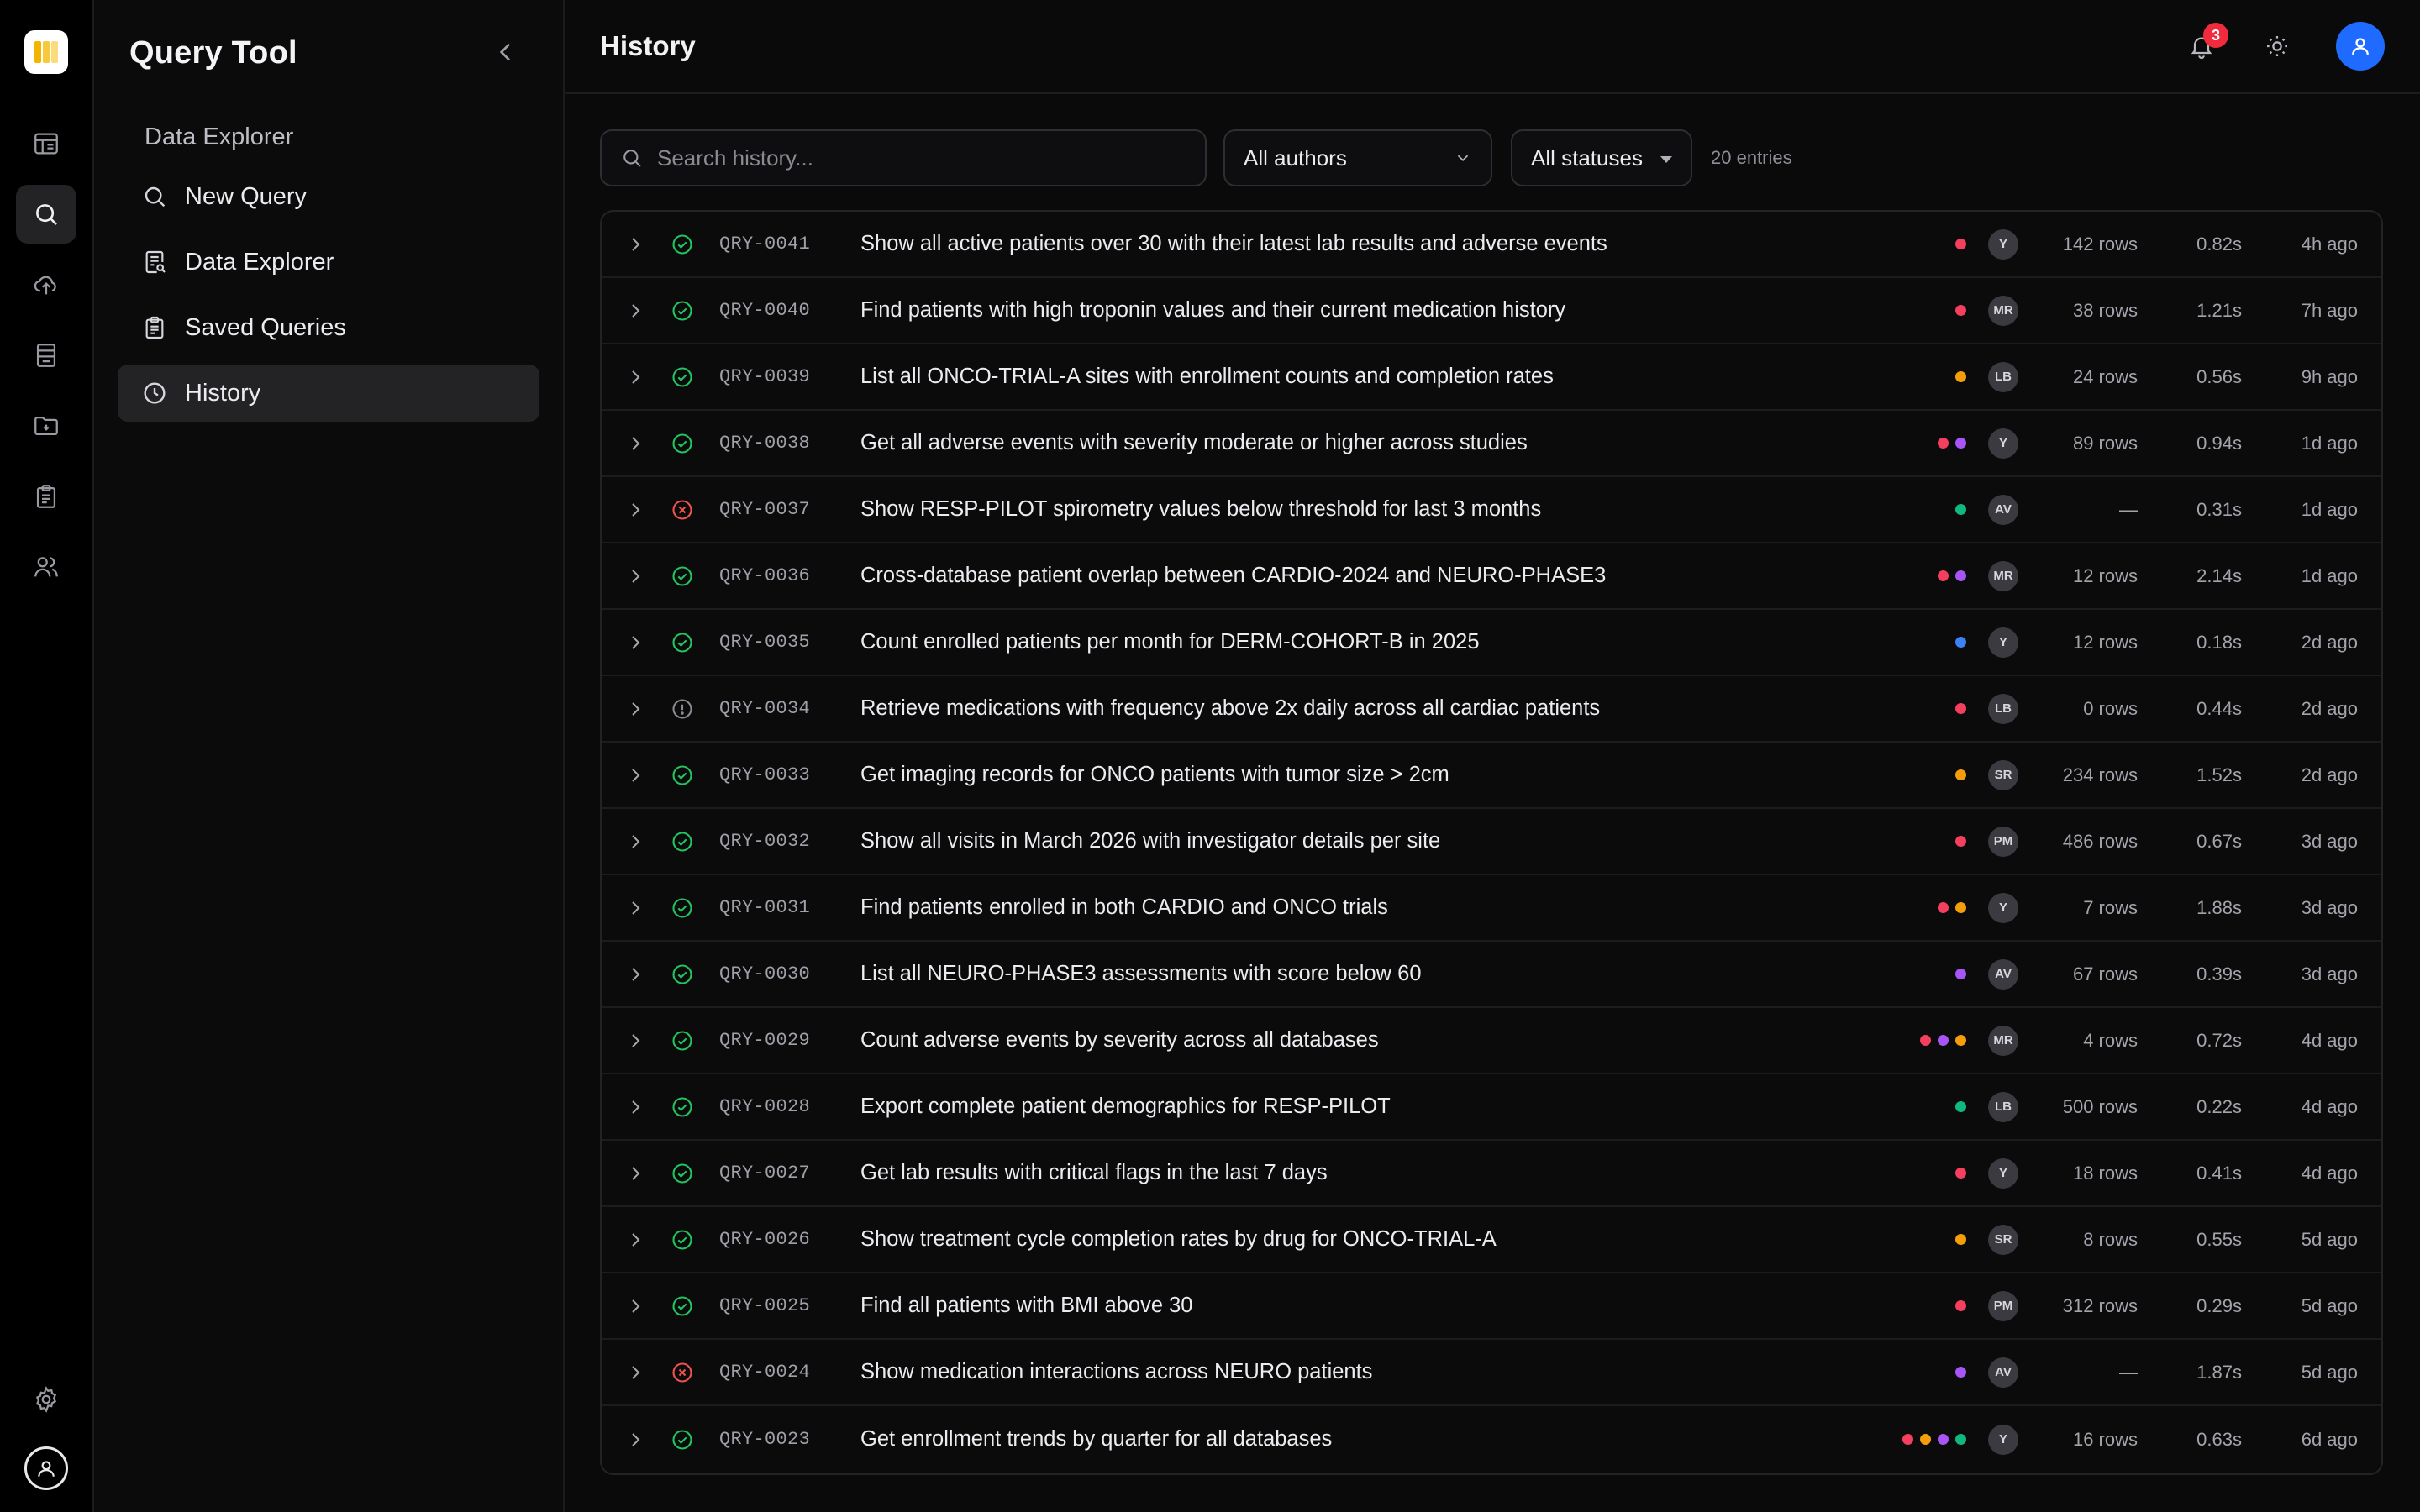  Describe the element at coordinates (329, 262) in the screenshot. I see `sidebar-item-data-explorer: Data Explorer` at that location.